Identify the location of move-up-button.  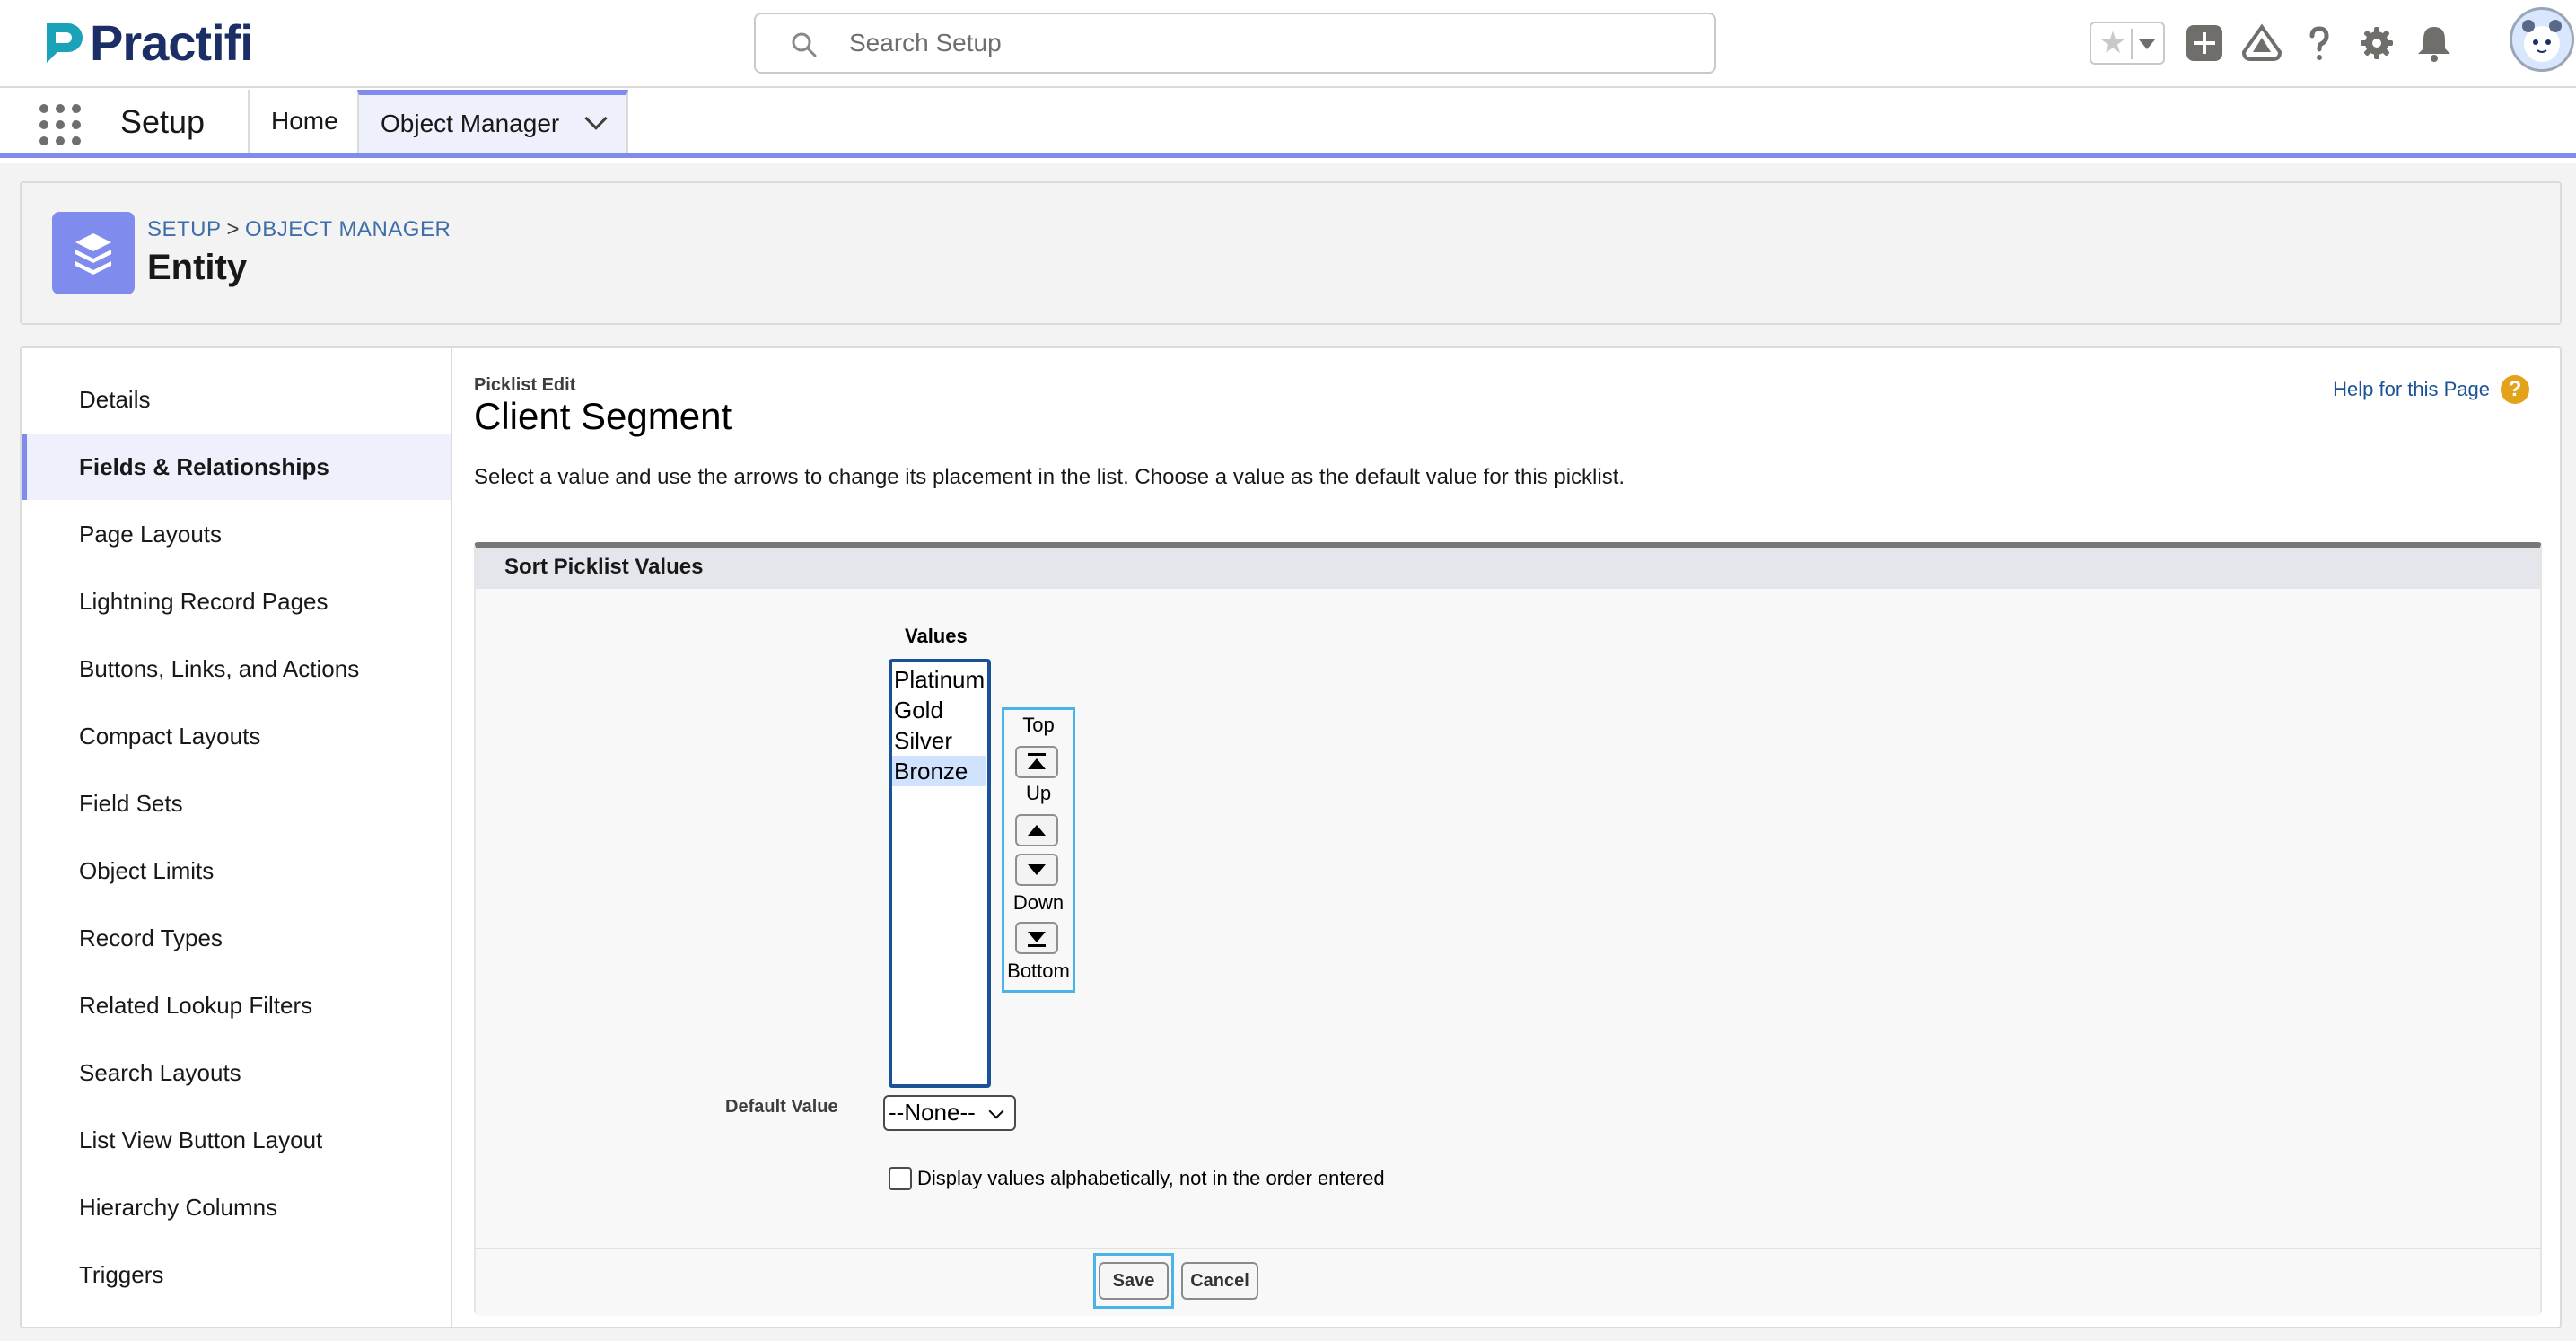
(1036, 830).